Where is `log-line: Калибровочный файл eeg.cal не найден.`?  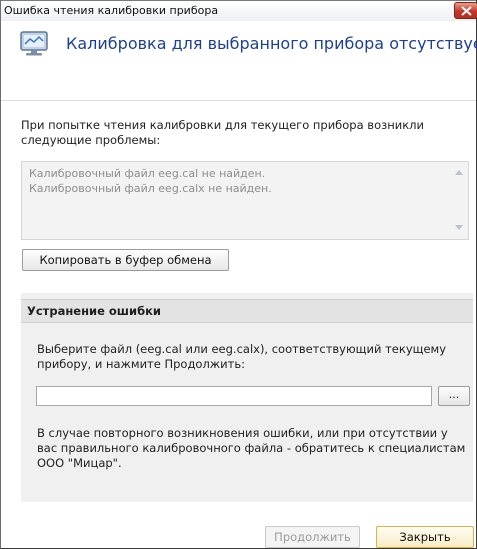 log-line: Калибровочный файл eeg.cal не найден. is located at coordinates (147, 173).